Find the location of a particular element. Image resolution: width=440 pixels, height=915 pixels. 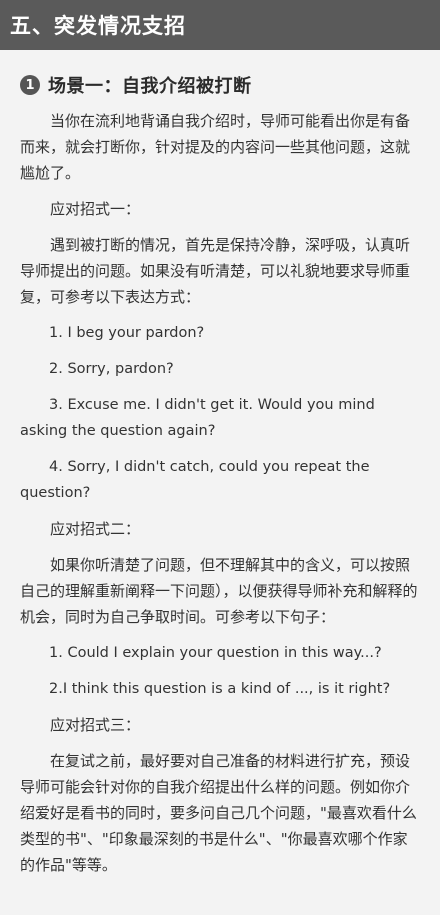

phrase-1: 1. I beg your pardon? is located at coordinates (127, 333).